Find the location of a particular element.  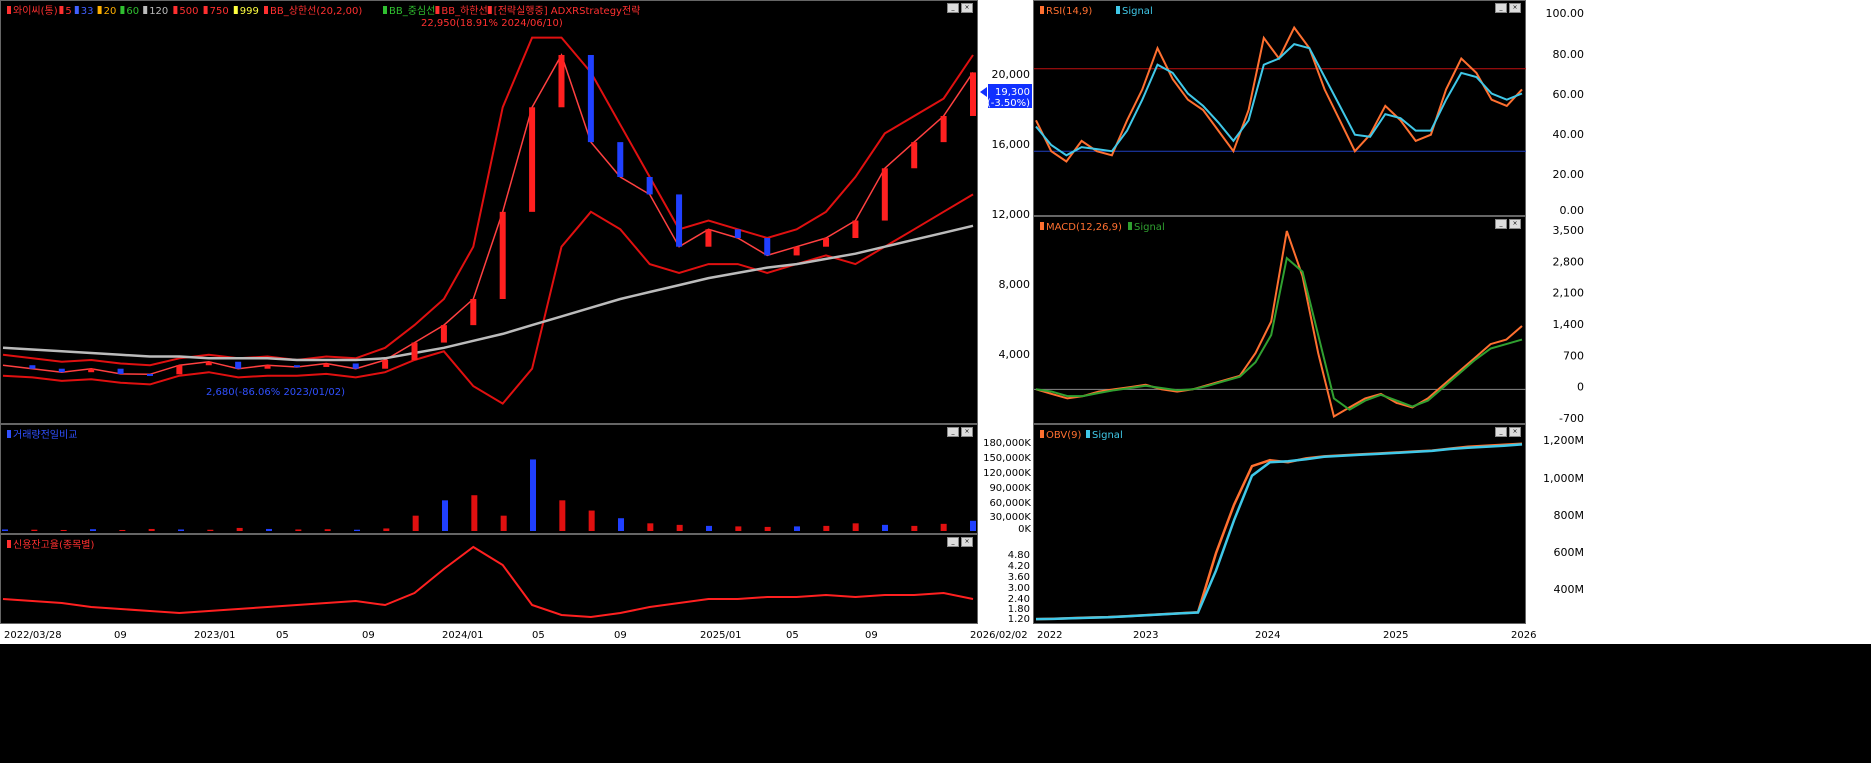

legend-item: 20 is located at coordinates (110, 11).